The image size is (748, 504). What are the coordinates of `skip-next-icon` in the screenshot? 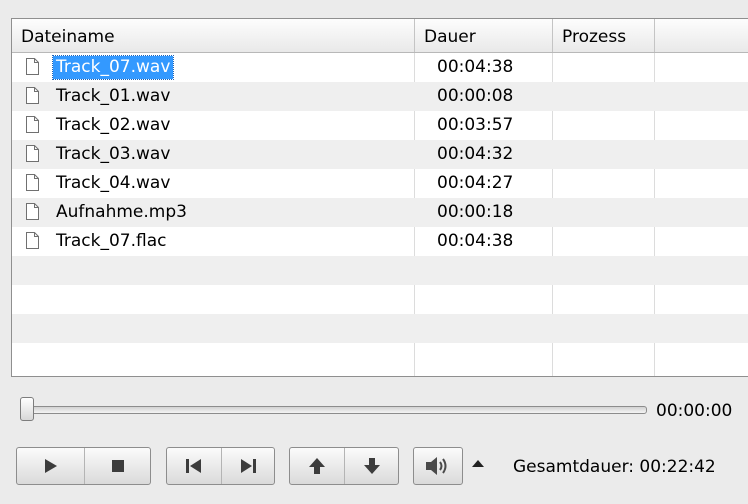 It's located at (248, 466).